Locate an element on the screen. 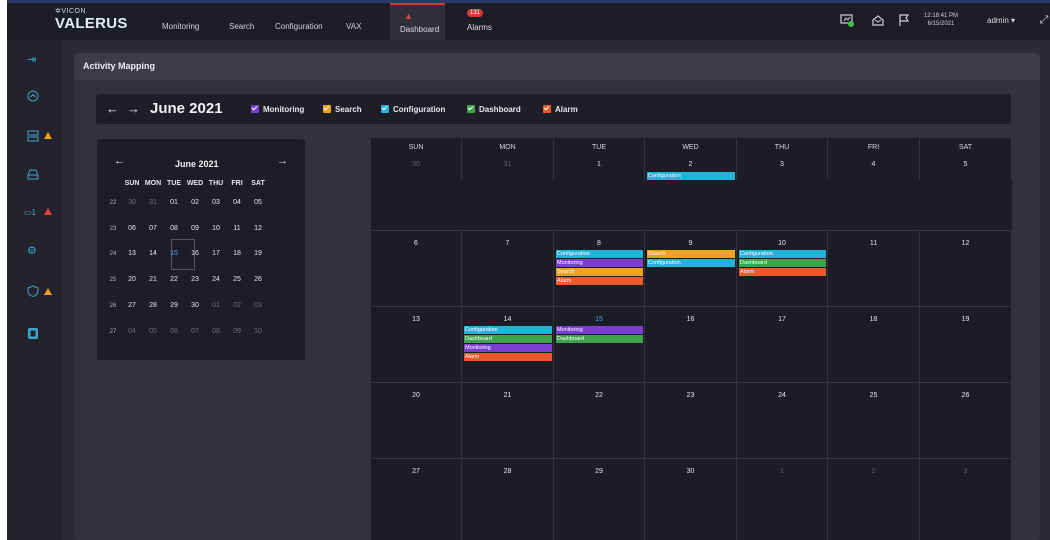 This screenshot has height=540, width=1050. calendar-day-cell: 2 is located at coordinates (874, 499).